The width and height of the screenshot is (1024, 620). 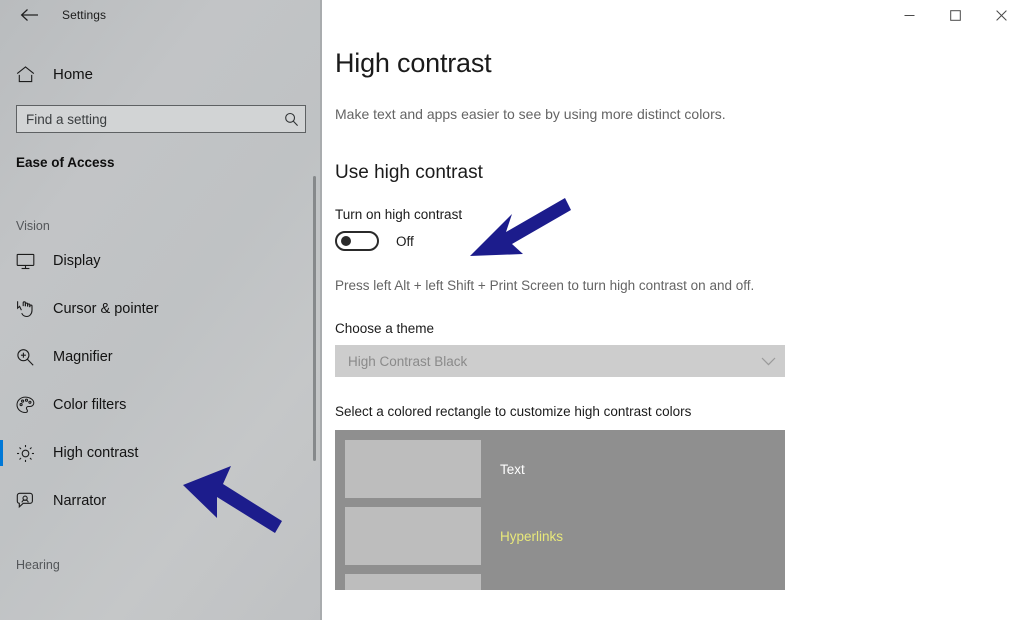 I want to click on magnifier-icon, so click(x=31, y=357).